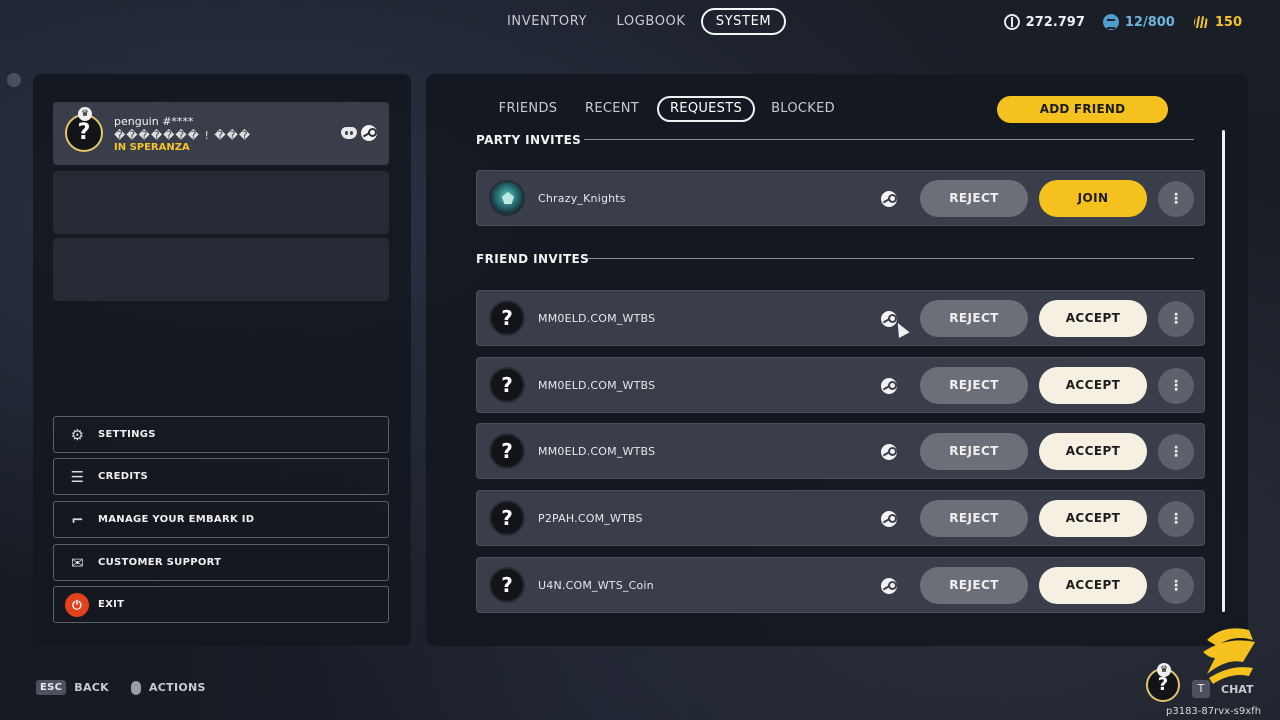  I want to click on tab-blocked: BLOCKED, so click(803, 109).